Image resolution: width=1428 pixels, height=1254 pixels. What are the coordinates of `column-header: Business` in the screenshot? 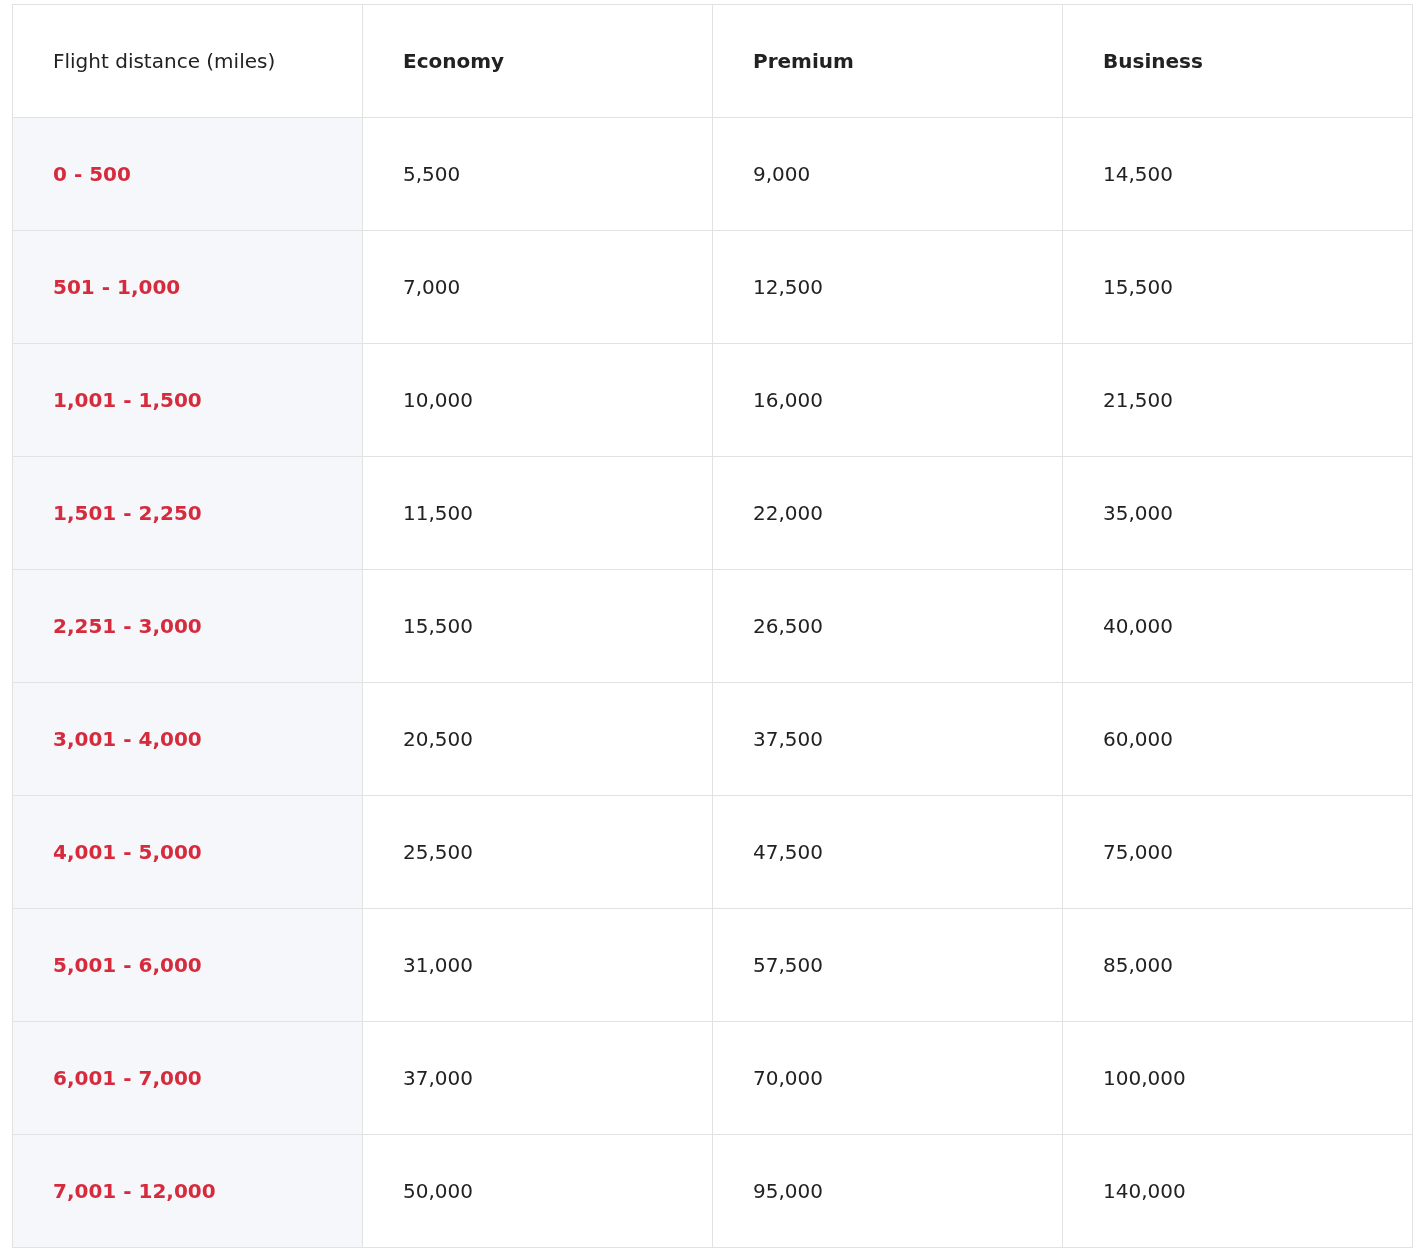 It's located at (1238, 61).